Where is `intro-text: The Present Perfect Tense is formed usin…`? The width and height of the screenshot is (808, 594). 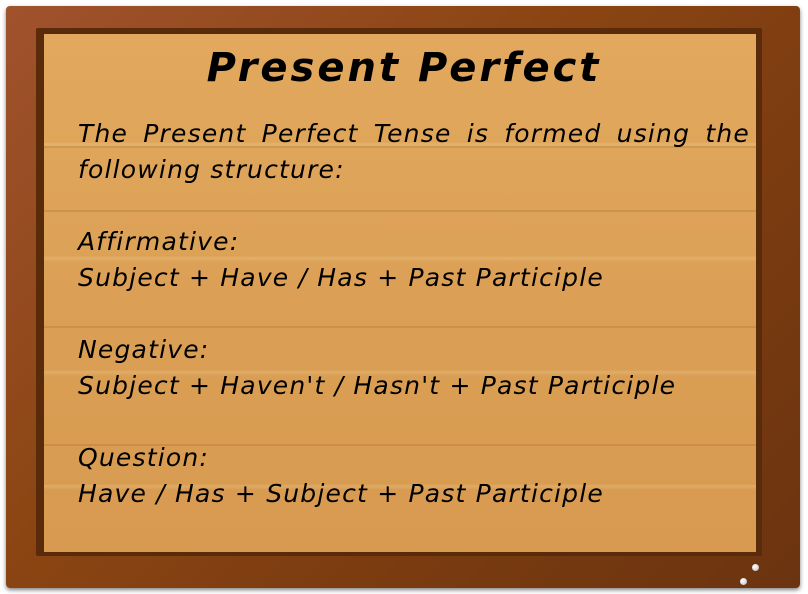
intro-text: The Present Perfect Tense is formed usin… is located at coordinates (414, 151).